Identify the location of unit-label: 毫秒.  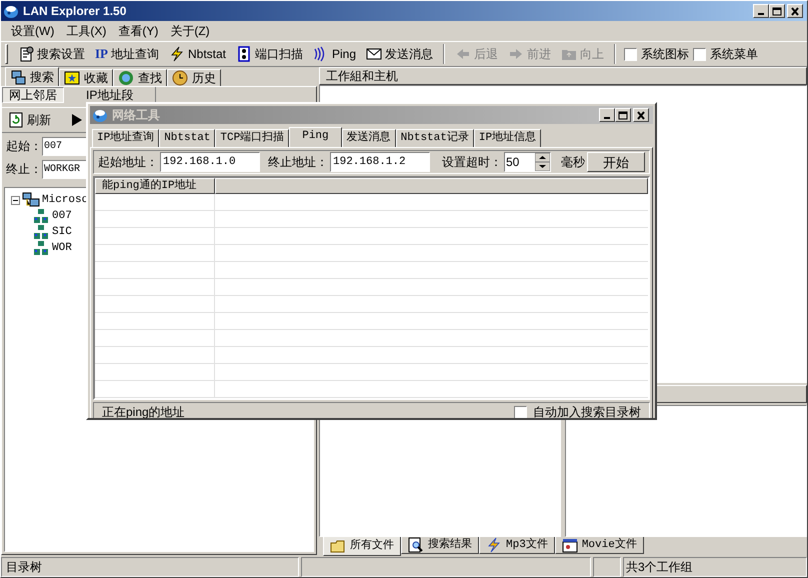
(573, 162).